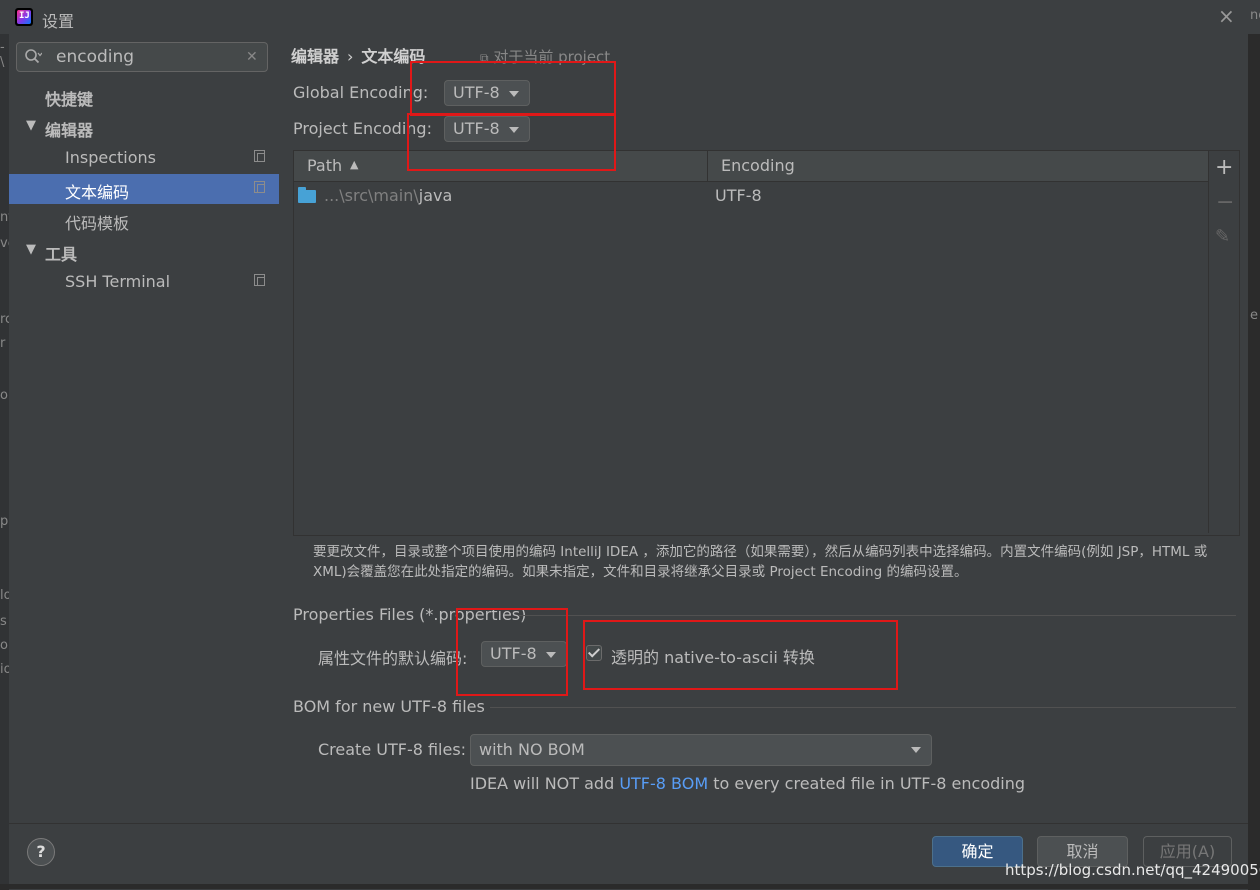 This screenshot has height=890, width=1260. Describe the element at coordinates (532, 749) in the screenshot. I see `dropdown-value: with NO BOM` at that location.